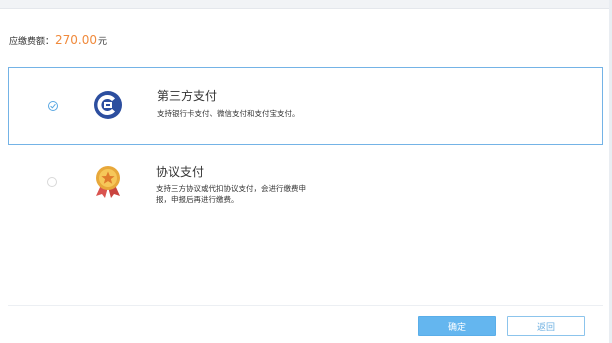 The width and height of the screenshot is (612, 343). What do you see at coordinates (306, 4) in the screenshot?
I see `dialog-top-strip` at bounding box center [306, 4].